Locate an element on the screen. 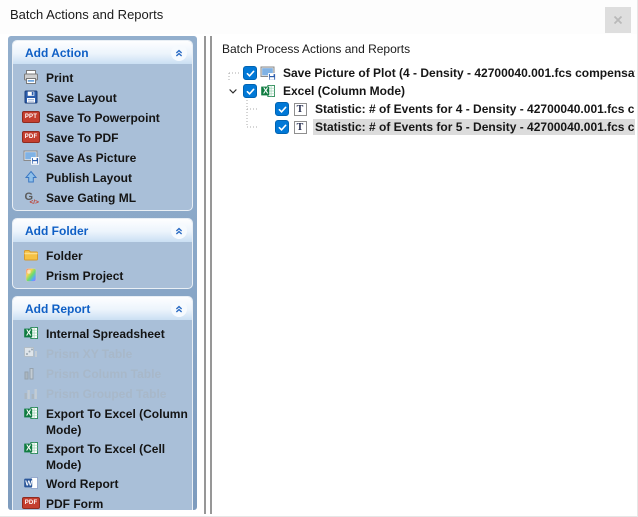 The image size is (638, 517). sidebar-item-export-to-excel-cell-mode: X Export To Excel (Cell Mode) is located at coordinates (106, 455).